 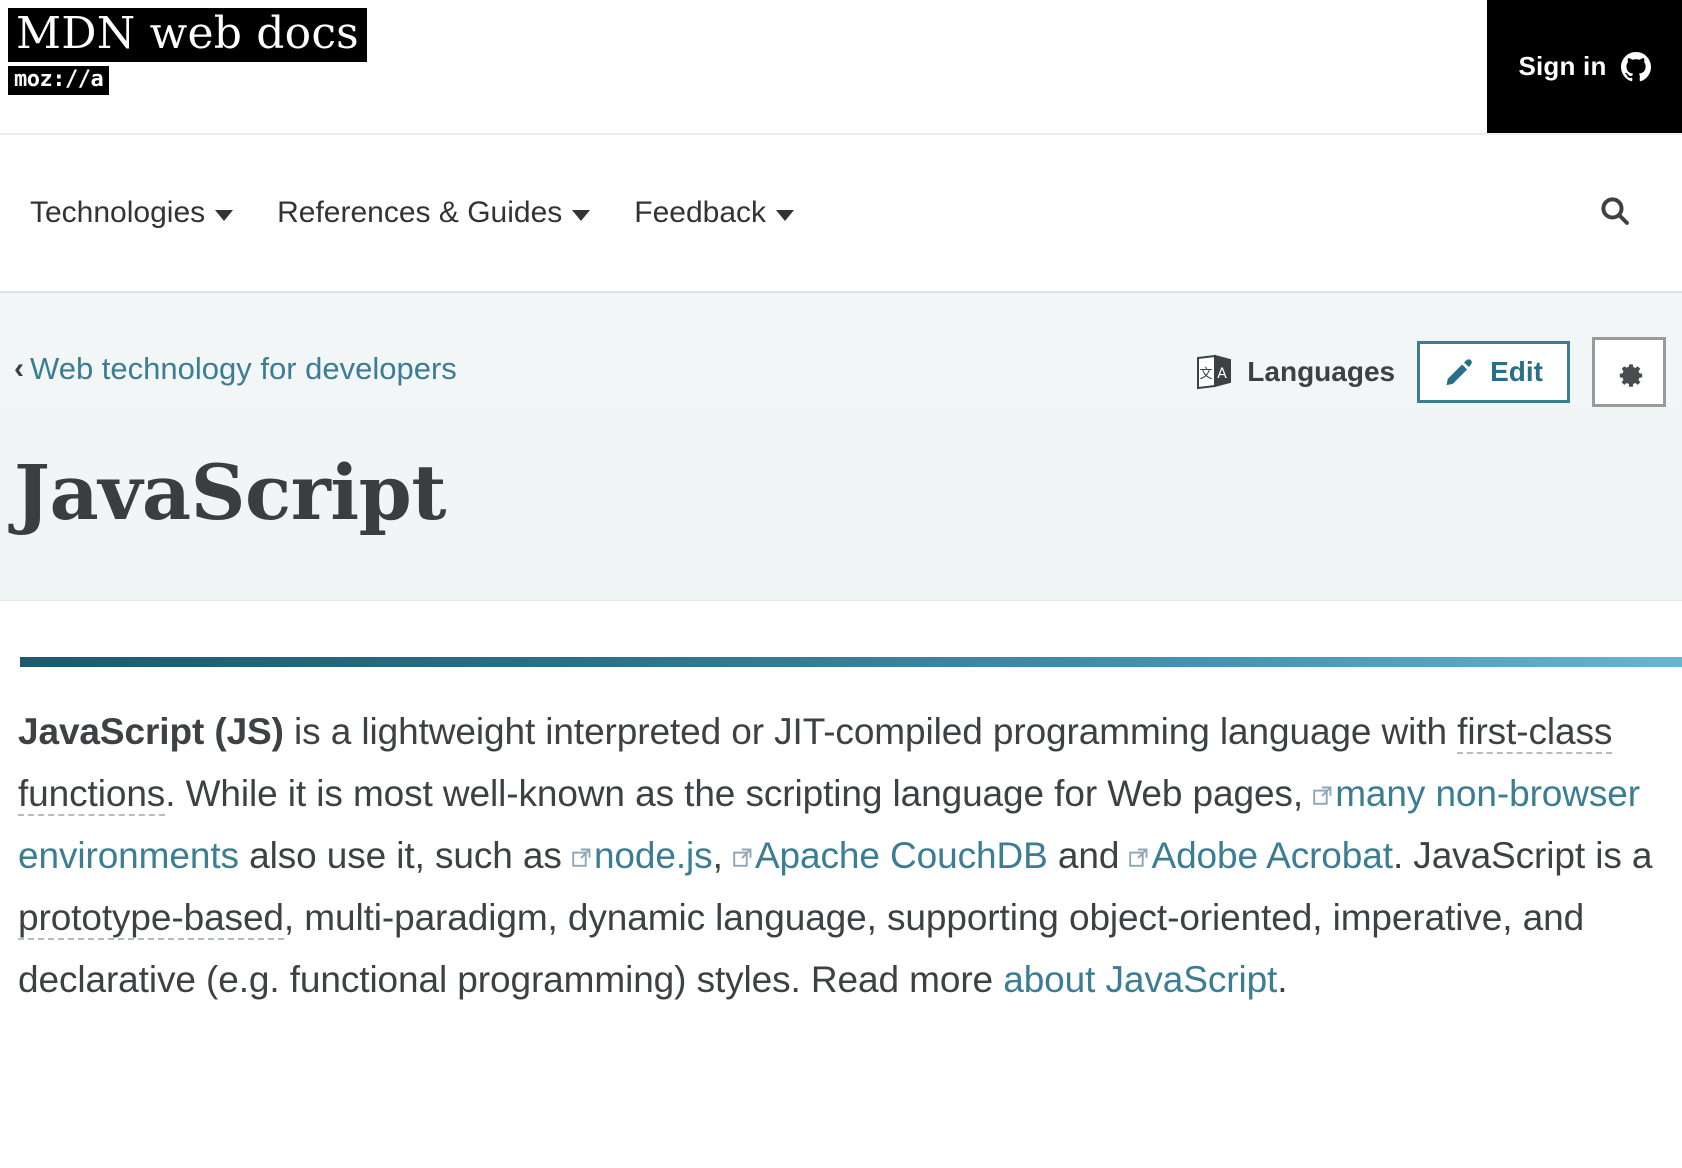 I want to click on link-apache-couchdb: Apache CouchDB, so click(x=901, y=855).